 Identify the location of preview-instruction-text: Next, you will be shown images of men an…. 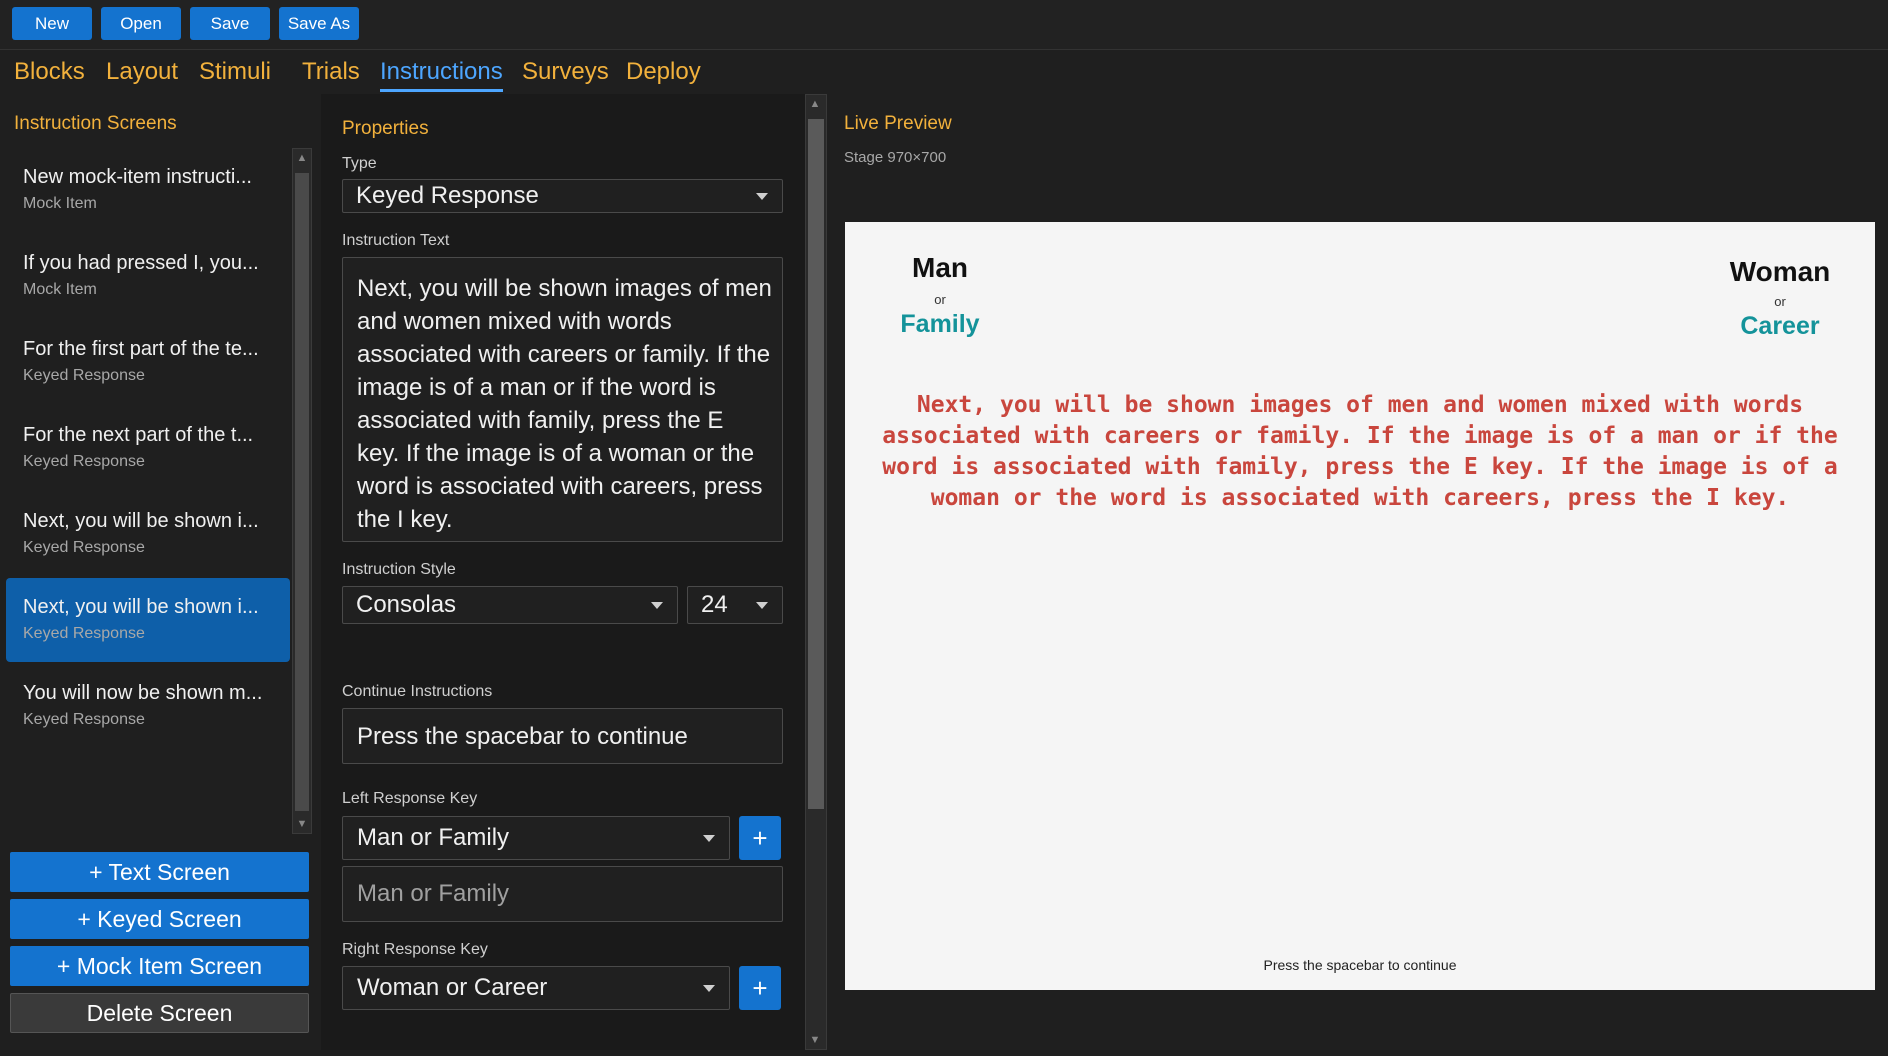
(1360, 451).